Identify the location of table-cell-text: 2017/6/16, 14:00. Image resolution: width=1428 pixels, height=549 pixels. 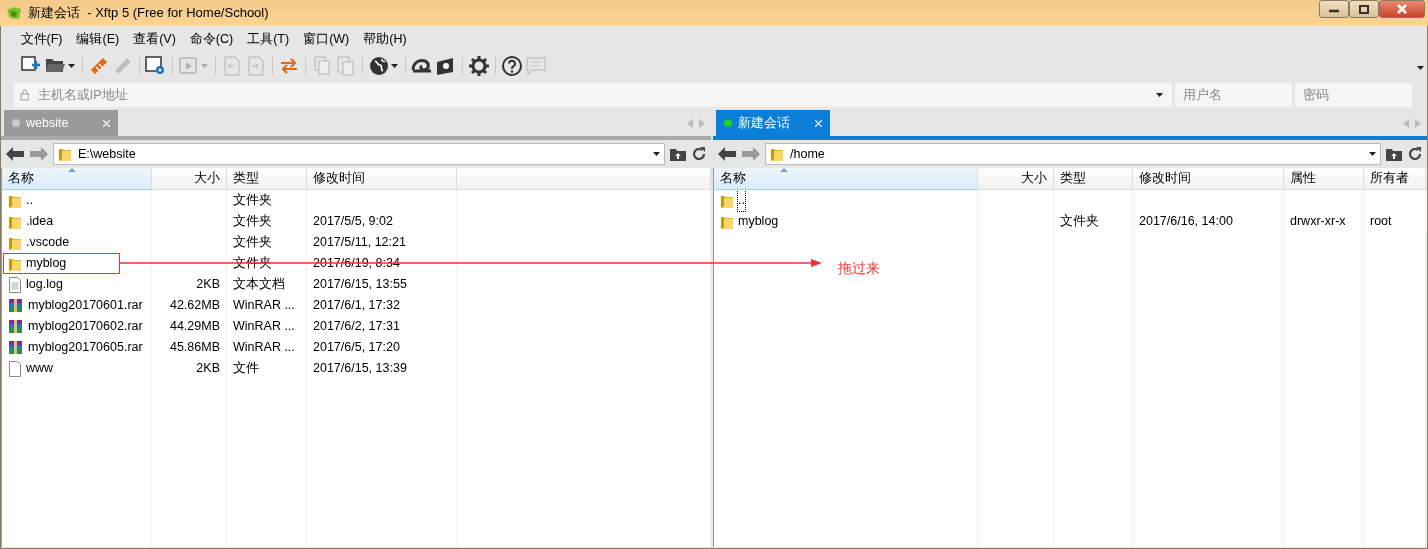
(1186, 222).